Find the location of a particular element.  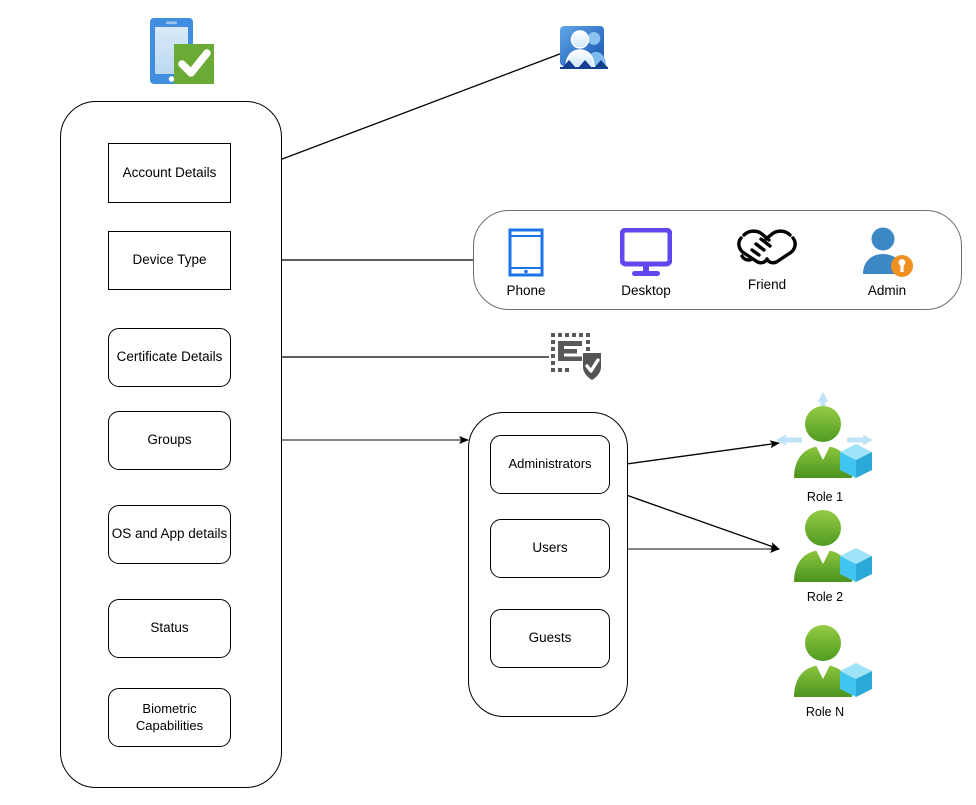

connector-administrators-to-role2 is located at coordinates (695, 519).